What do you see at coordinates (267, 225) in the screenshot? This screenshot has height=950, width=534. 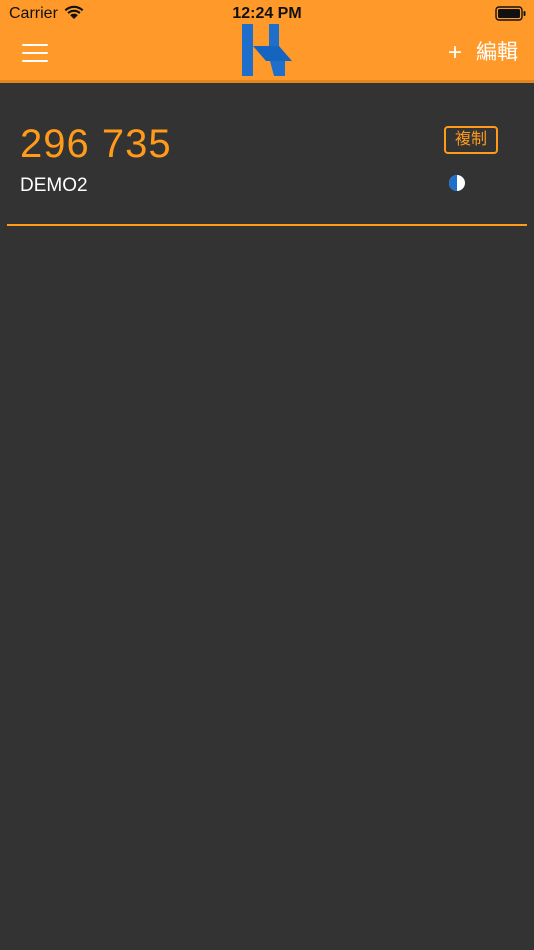 I see `token-divider` at bounding box center [267, 225].